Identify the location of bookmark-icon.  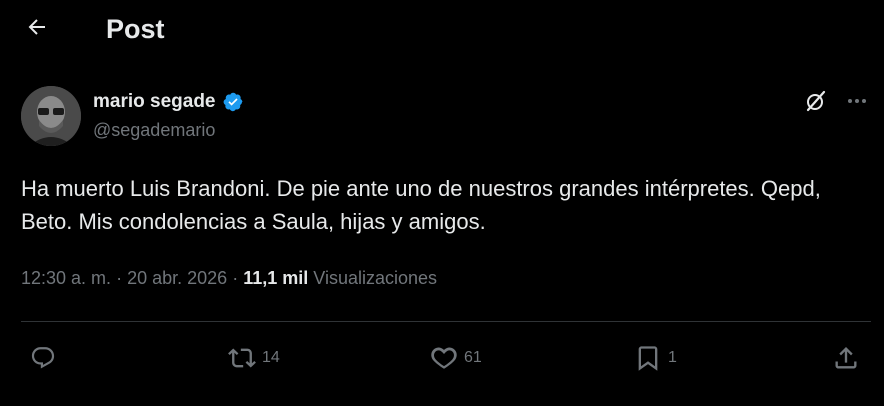
(648, 358).